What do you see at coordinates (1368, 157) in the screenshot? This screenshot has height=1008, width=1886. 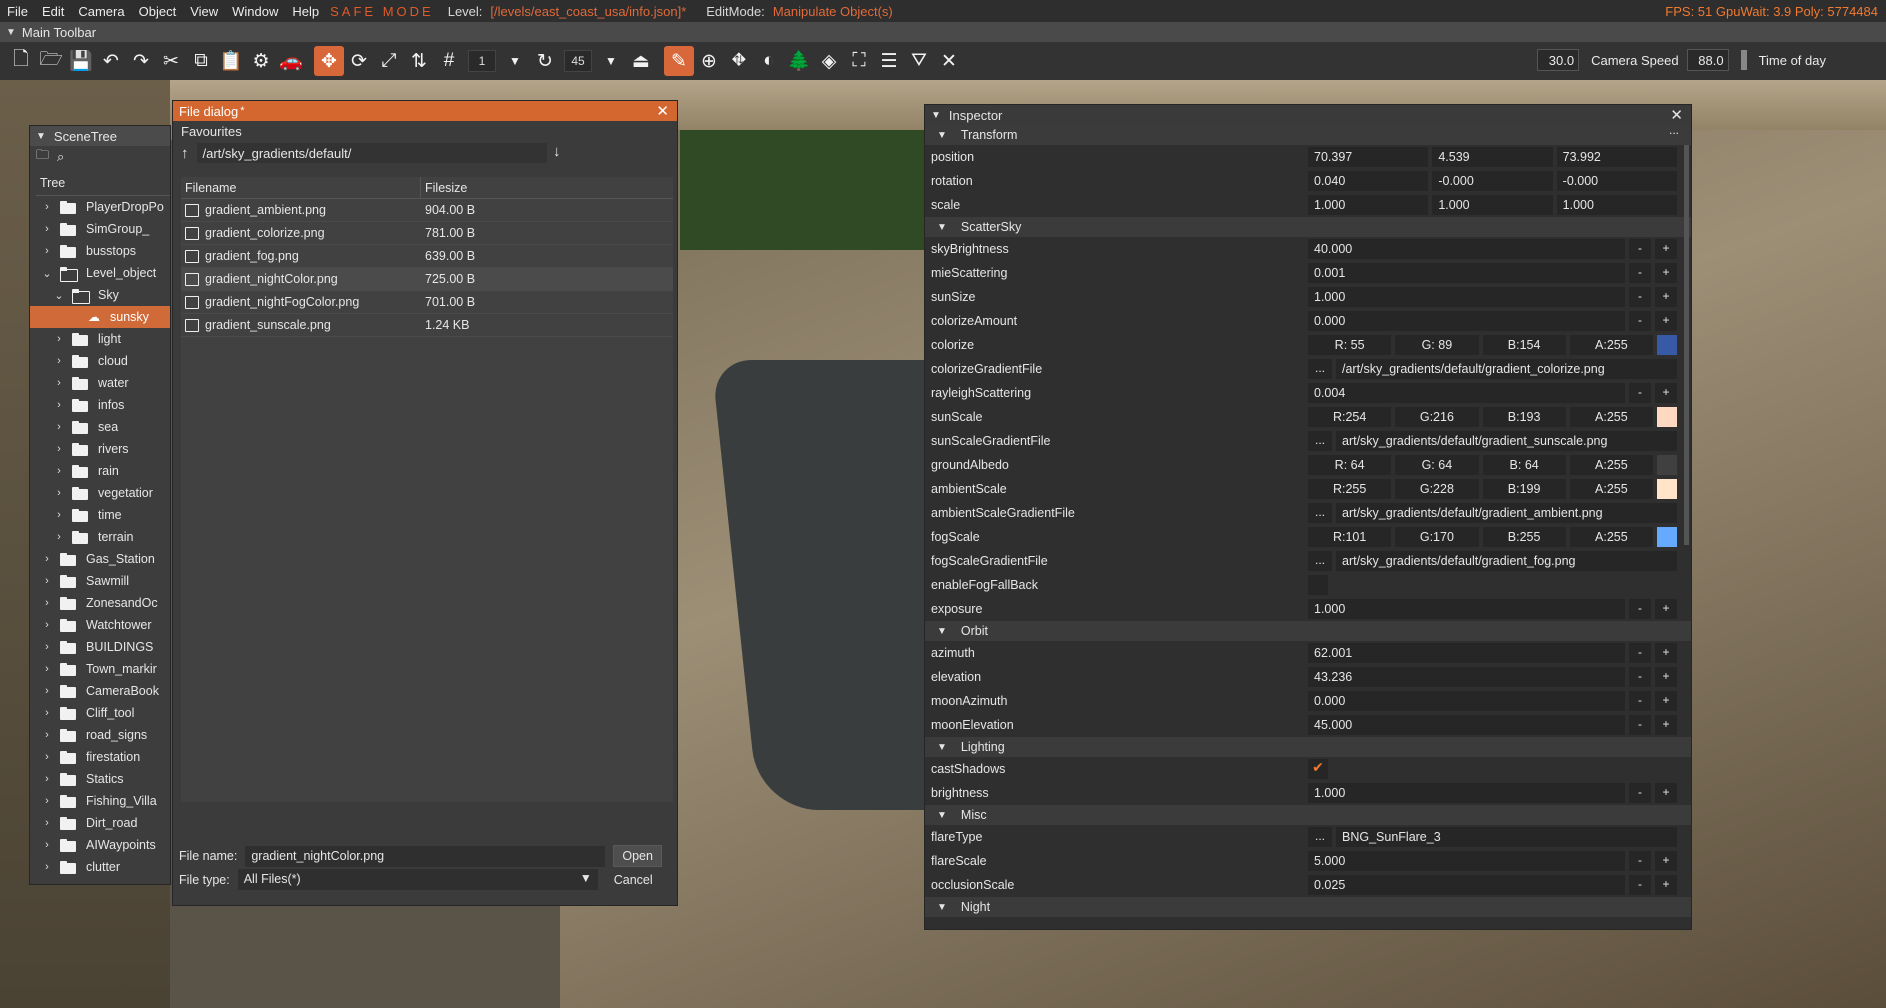 I see `vector-component-field: 70.397` at bounding box center [1368, 157].